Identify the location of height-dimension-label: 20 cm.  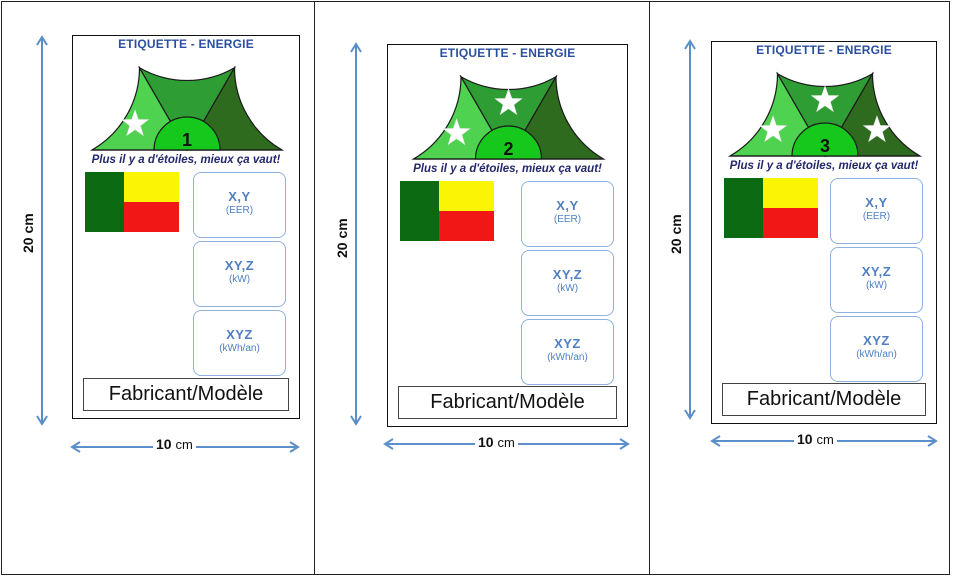
(676, 234).